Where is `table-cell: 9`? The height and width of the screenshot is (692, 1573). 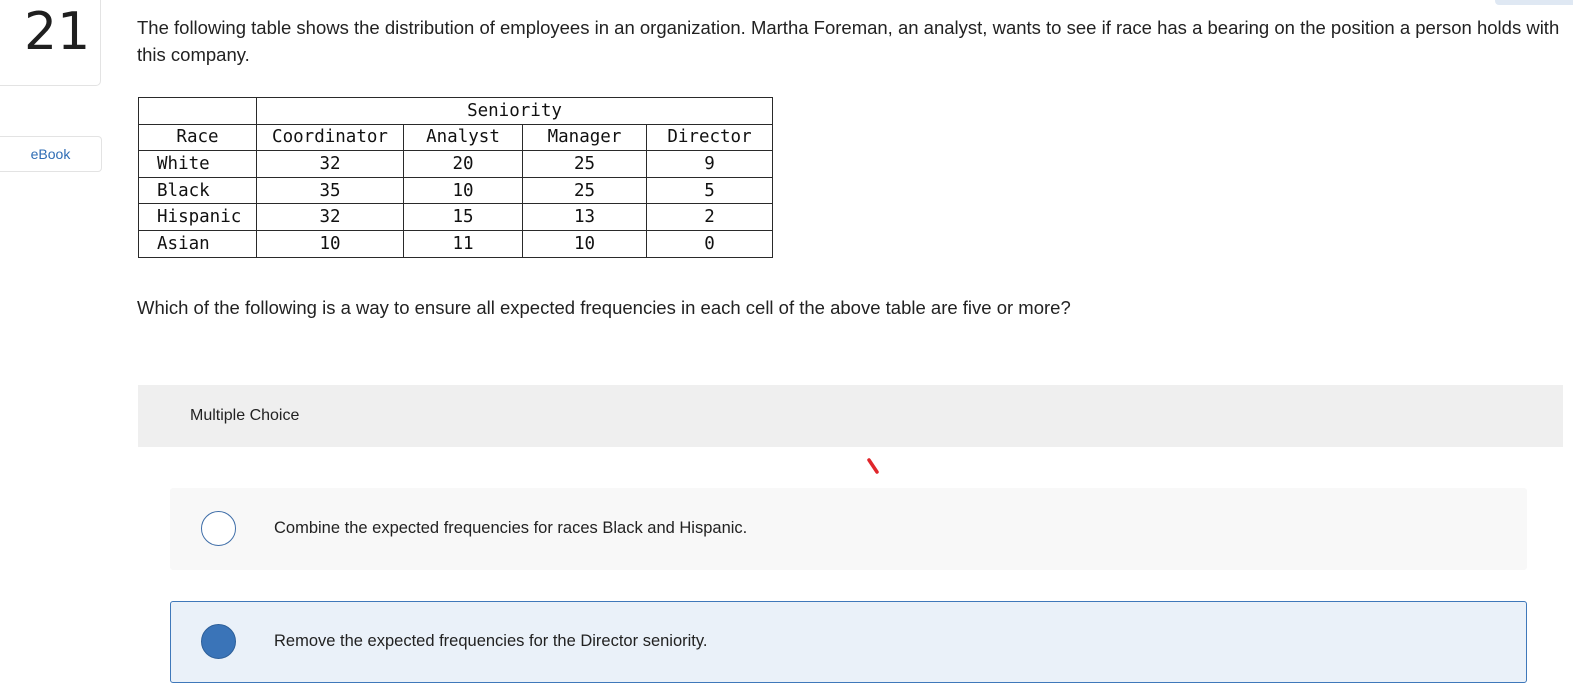 table-cell: 9 is located at coordinates (709, 164).